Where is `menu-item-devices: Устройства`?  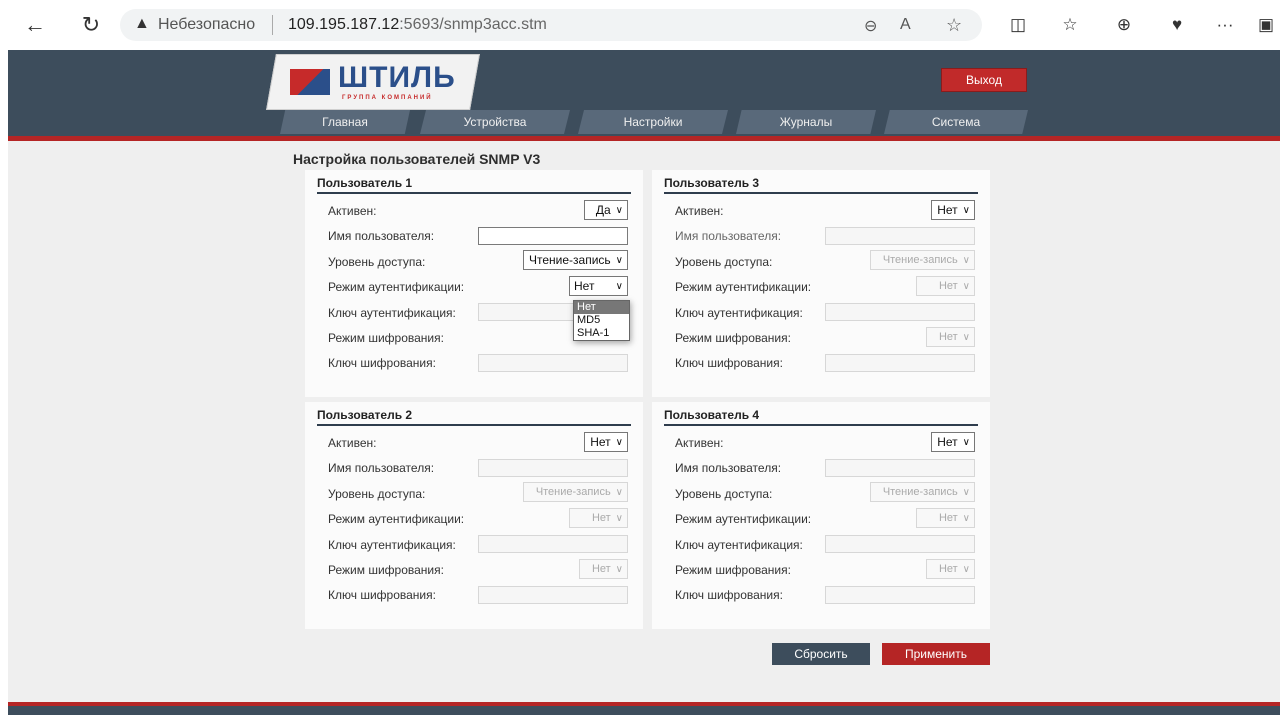 menu-item-devices: Устройства is located at coordinates (495, 122).